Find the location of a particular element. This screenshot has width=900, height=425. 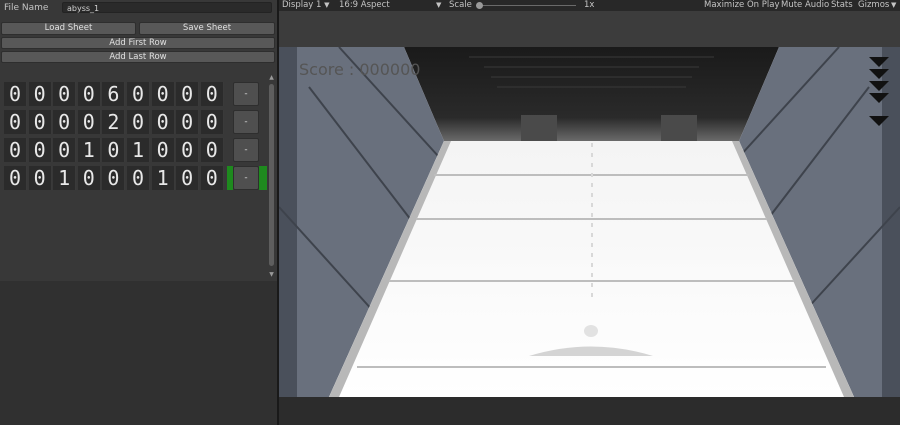

scroll-down-icon: ▼ is located at coordinates (271, 274).